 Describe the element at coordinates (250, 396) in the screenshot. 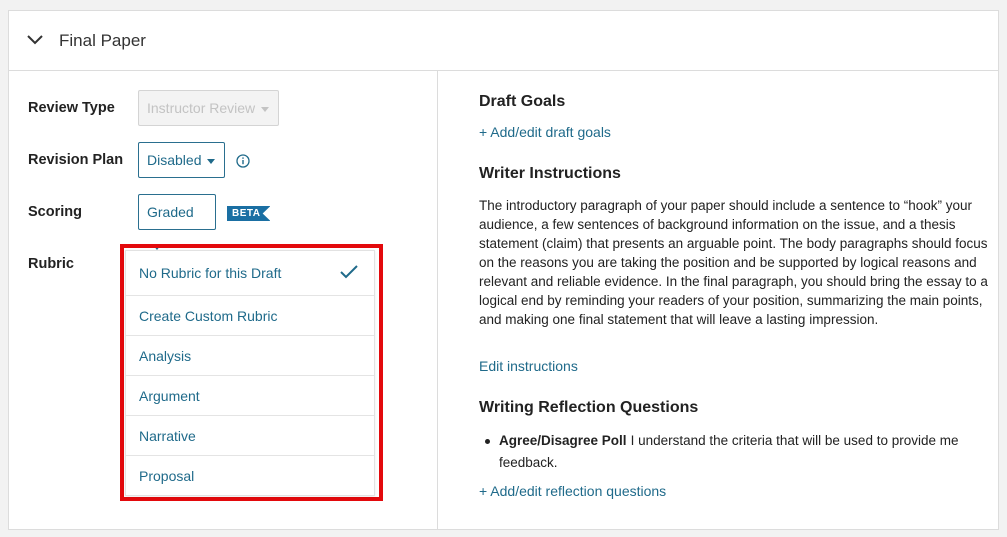

I see `rubric-option-argument: Argument` at that location.